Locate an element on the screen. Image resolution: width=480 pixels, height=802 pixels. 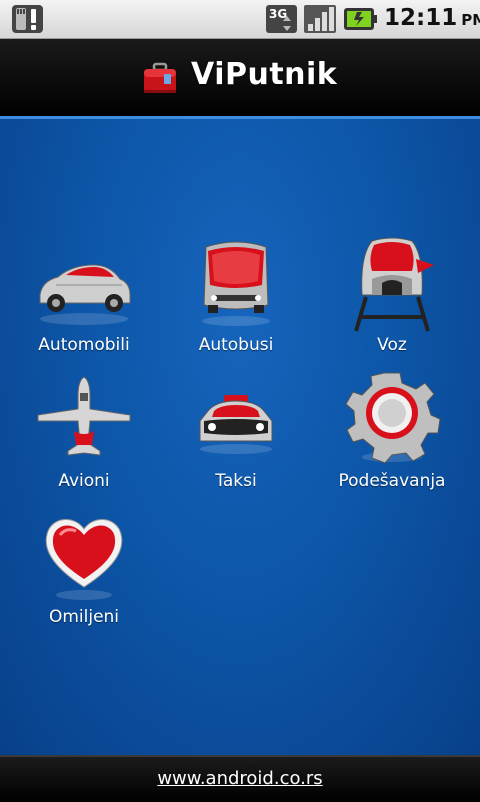
gear-icon is located at coordinates (393, 418).